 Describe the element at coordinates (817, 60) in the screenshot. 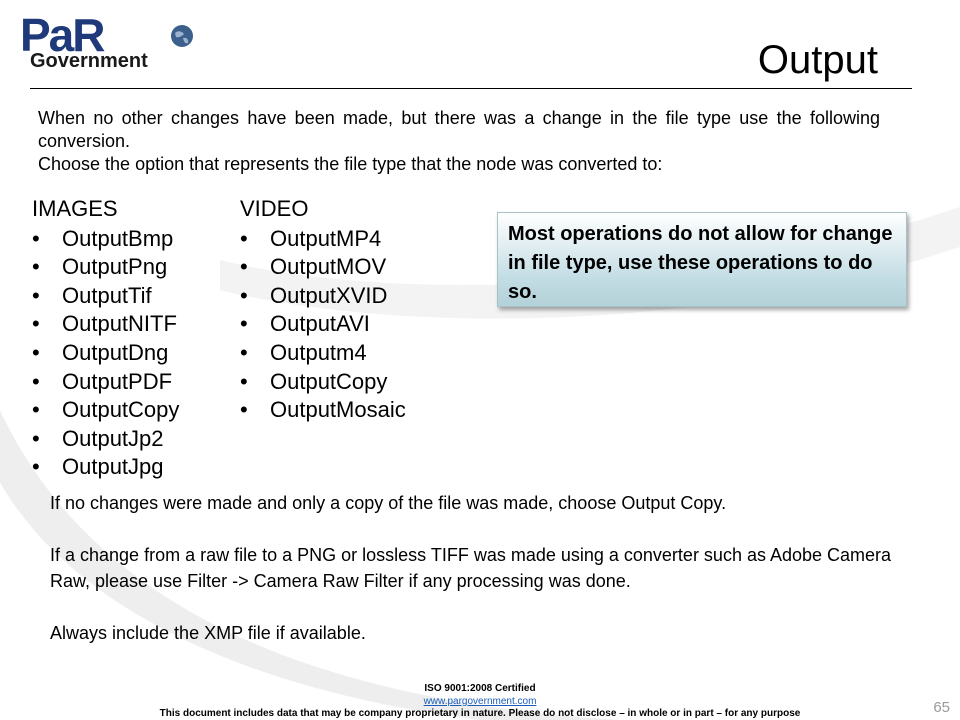

I see `slide-title: Output` at that location.